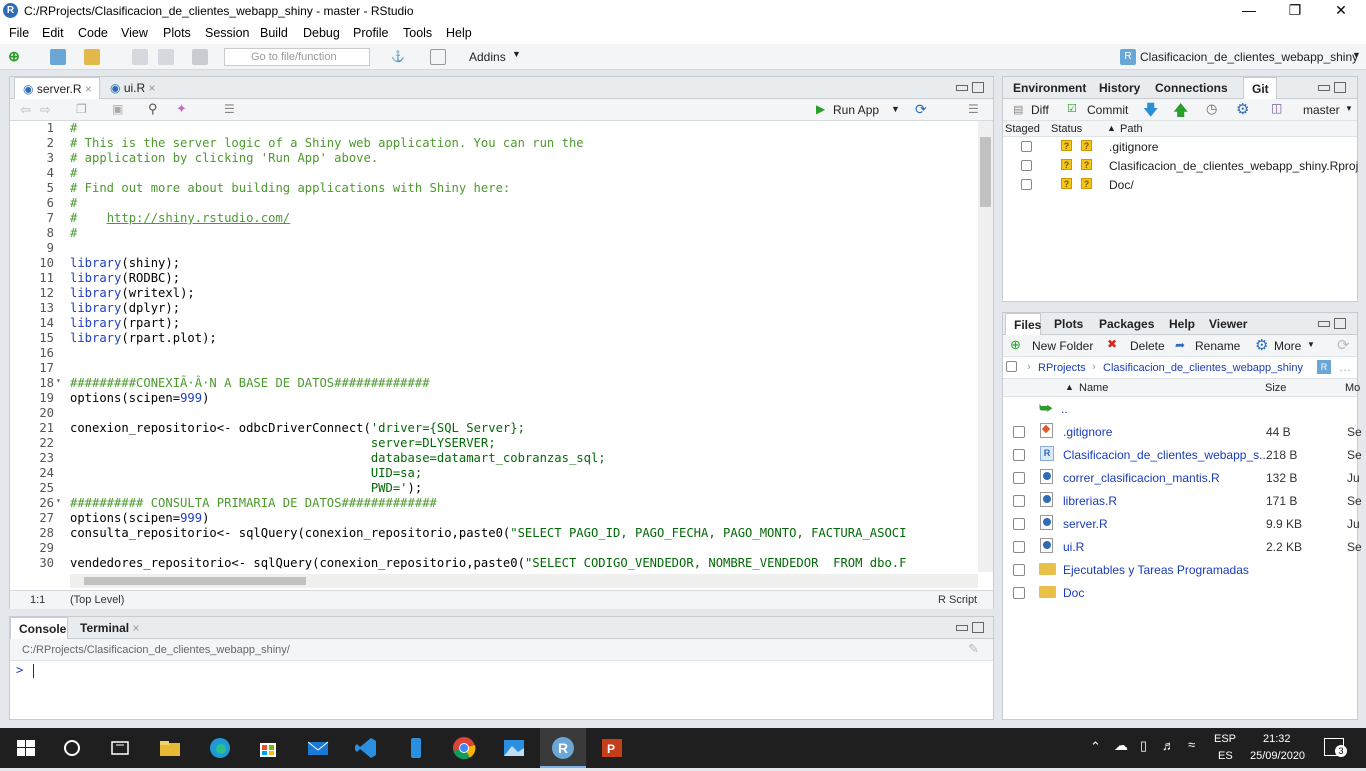 The image size is (1366, 771). Describe the element at coordinates (177, 33) in the screenshot. I see `menu-plots: Plots` at that location.